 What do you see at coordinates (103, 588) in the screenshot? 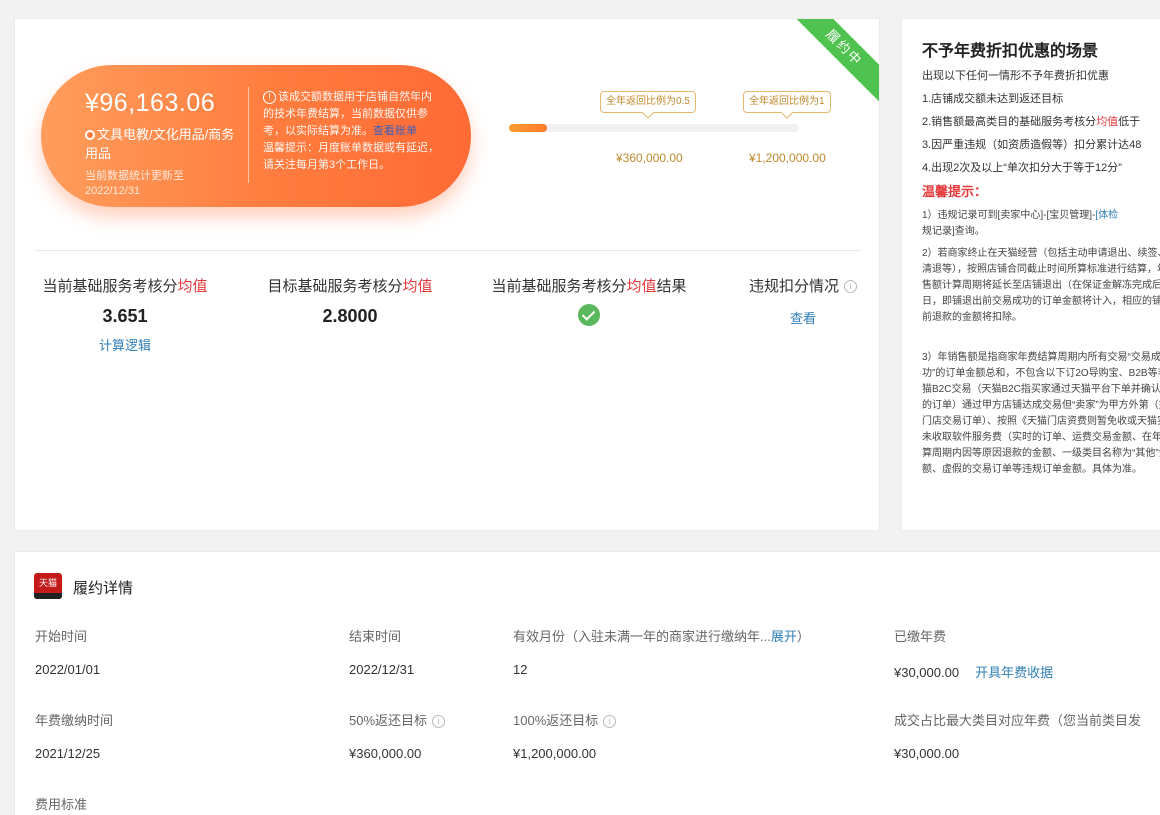
I see `section-title: 履约详情` at bounding box center [103, 588].